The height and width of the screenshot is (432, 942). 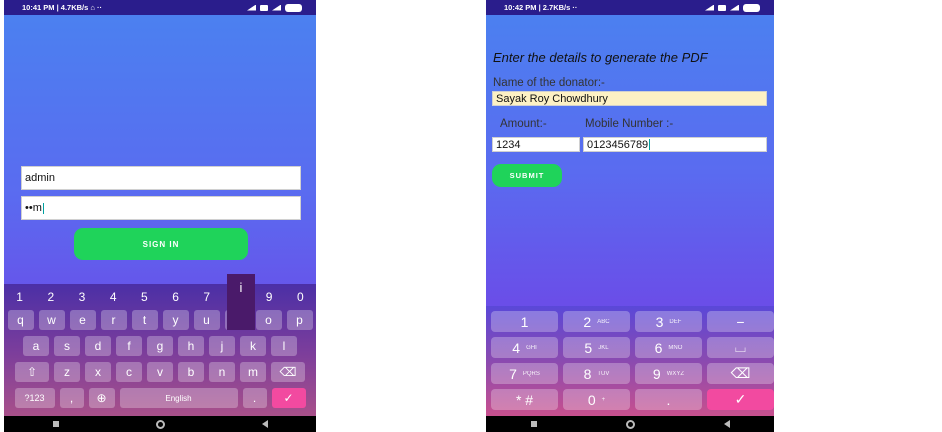 I want to click on letter-key: v, so click(x=160, y=372).